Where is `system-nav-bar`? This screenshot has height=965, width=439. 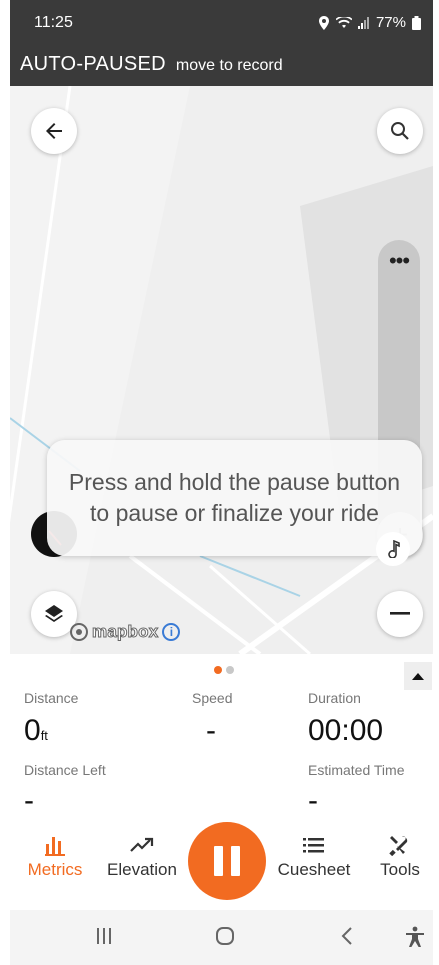 system-nav-bar is located at coordinates (221, 937).